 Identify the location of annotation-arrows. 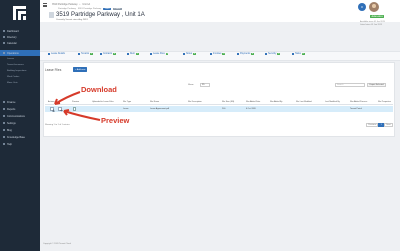
(77, 106).